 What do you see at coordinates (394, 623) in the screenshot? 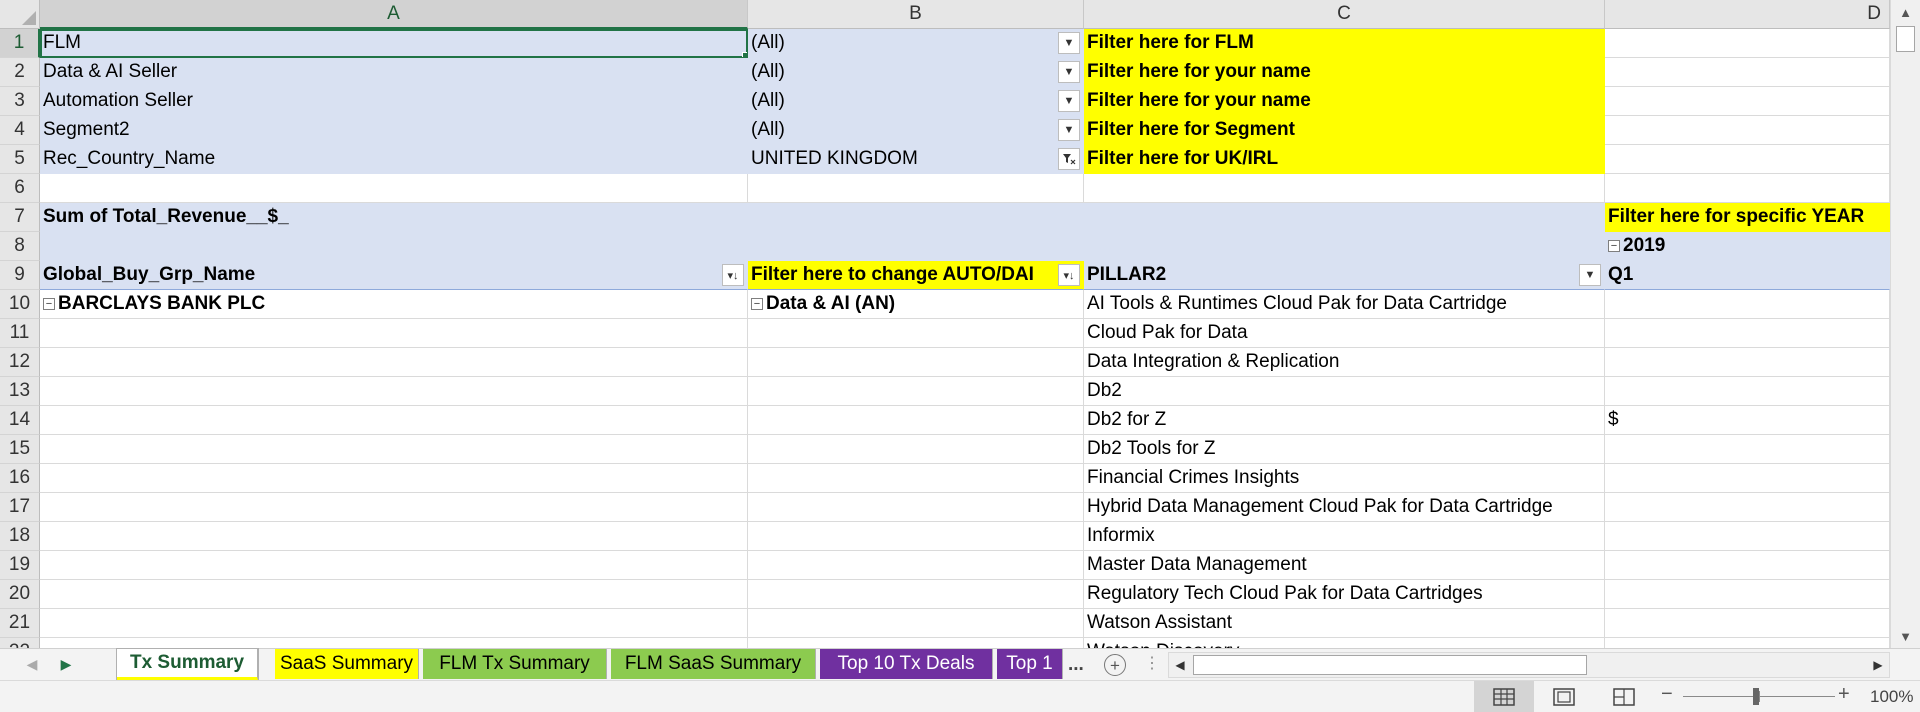
I see `cell-a21` at bounding box center [394, 623].